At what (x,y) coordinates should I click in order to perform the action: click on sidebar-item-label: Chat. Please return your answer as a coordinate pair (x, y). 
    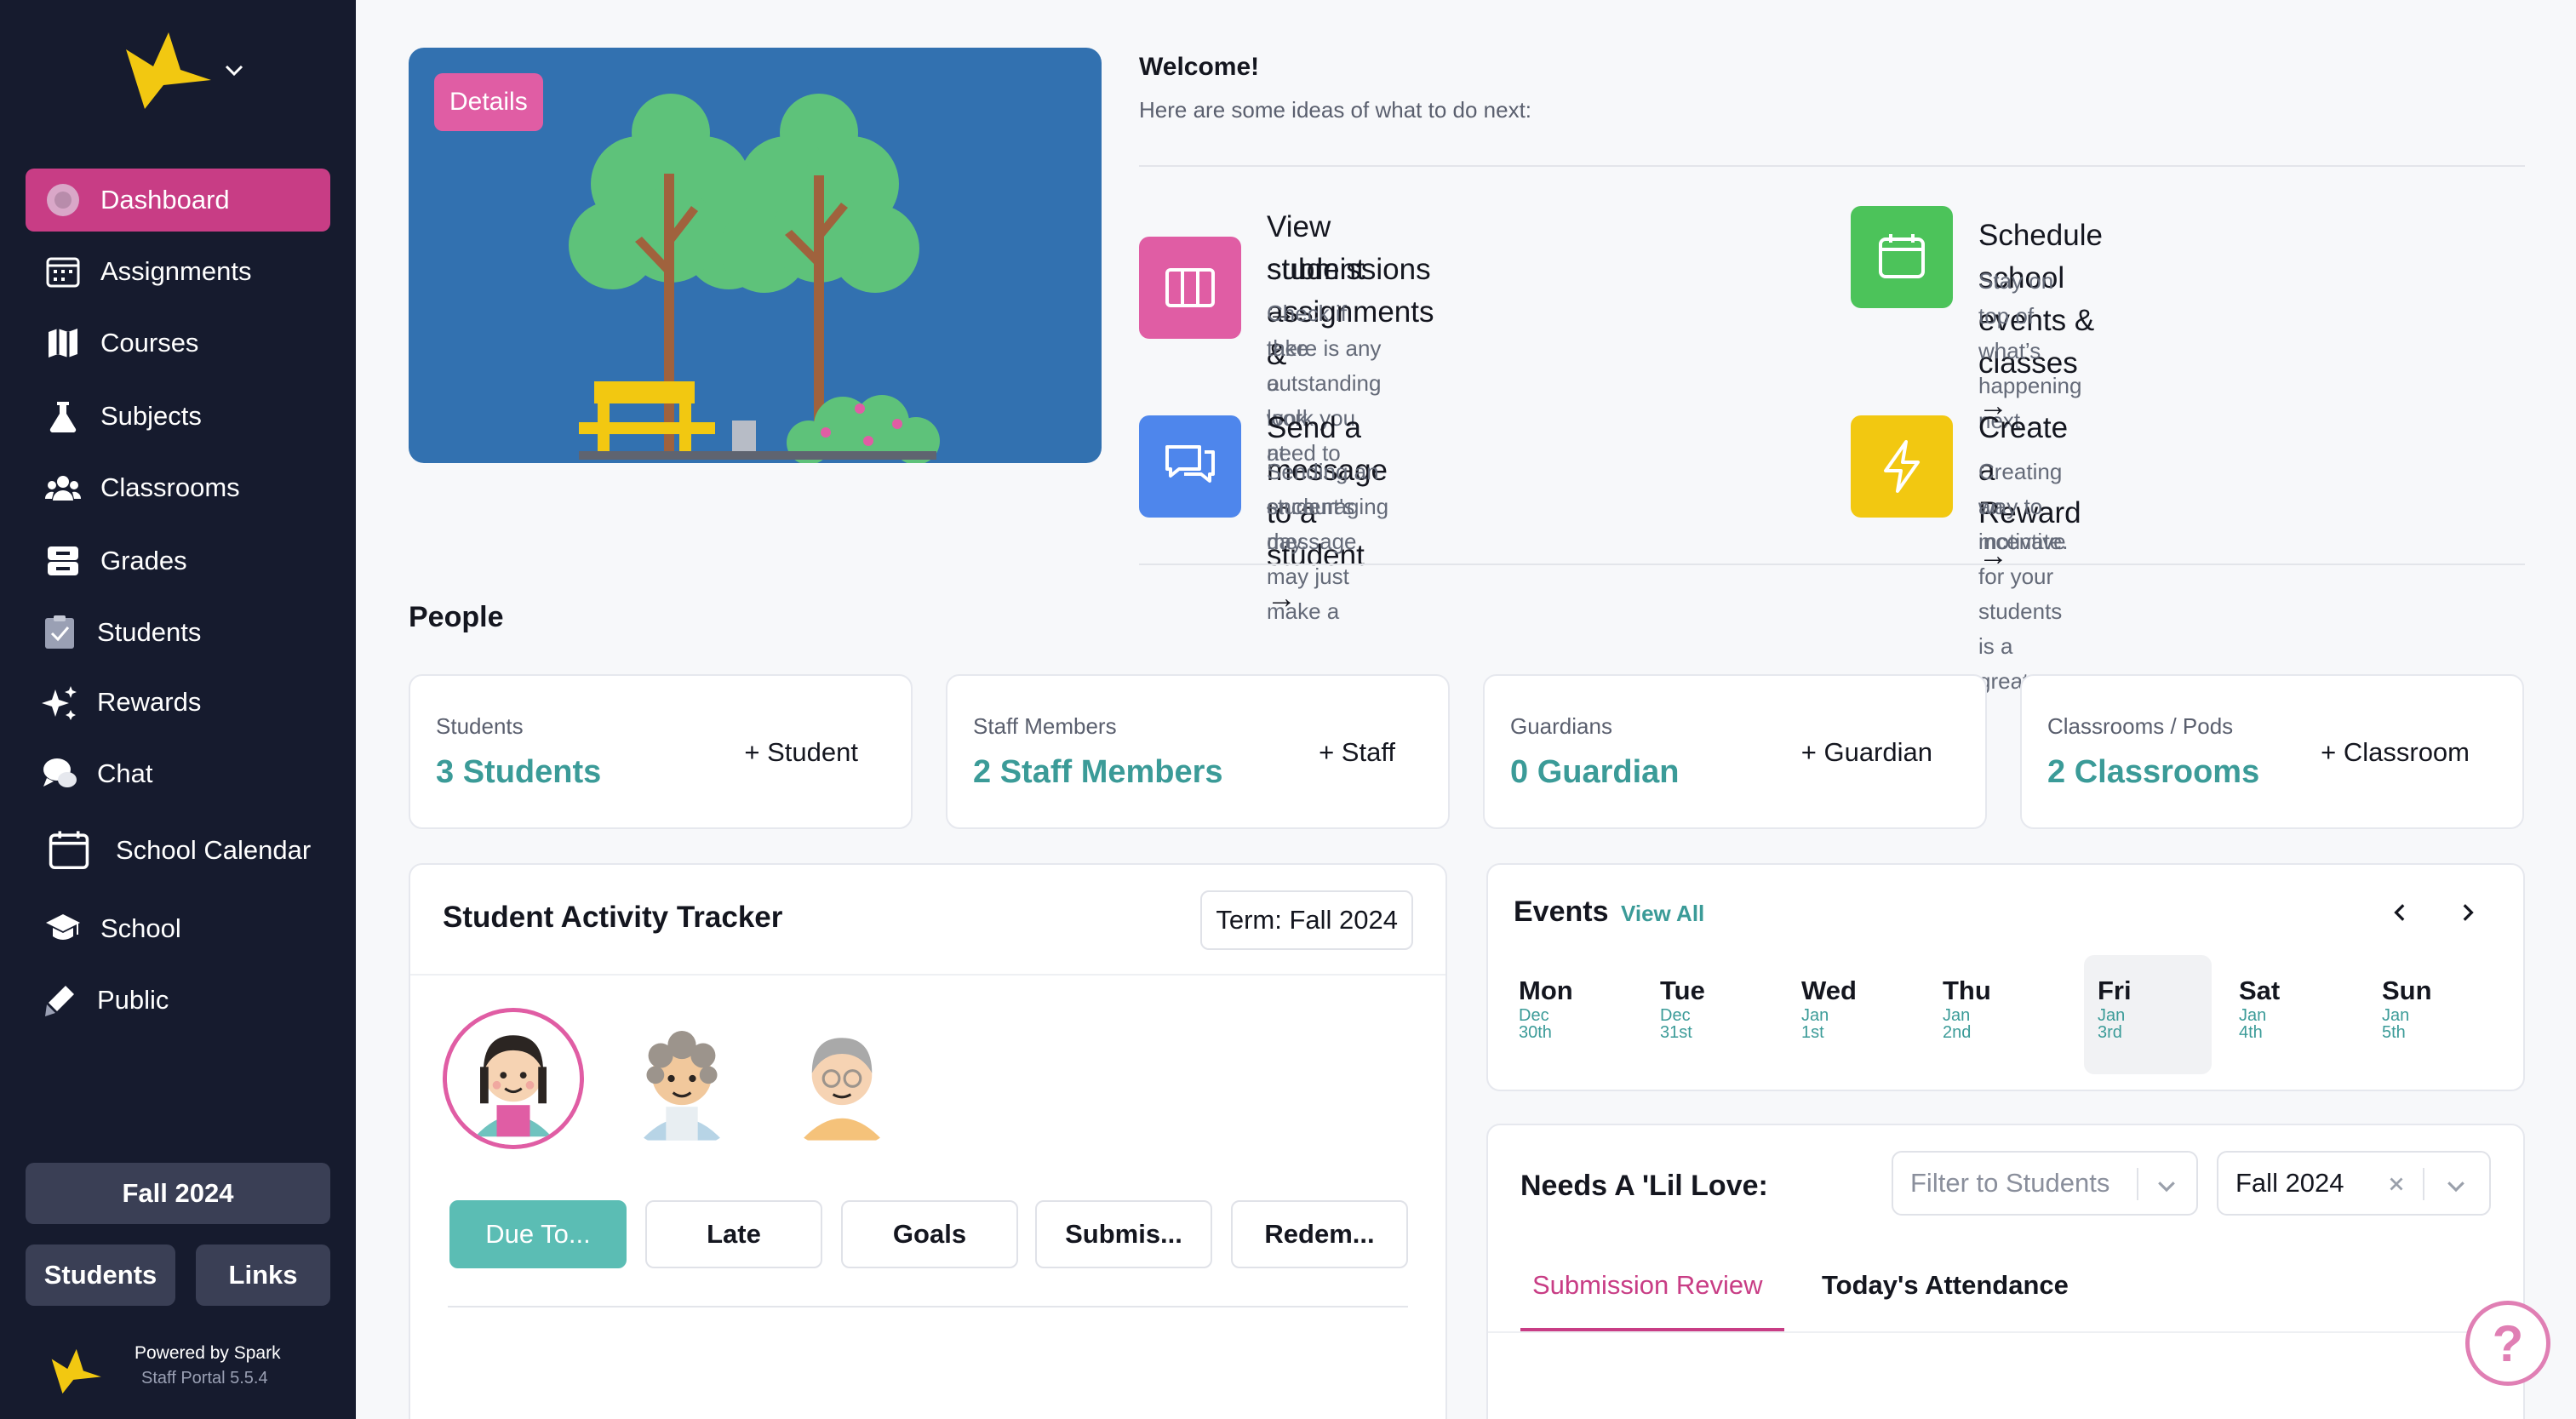
    Looking at the image, I should click on (125, 773).